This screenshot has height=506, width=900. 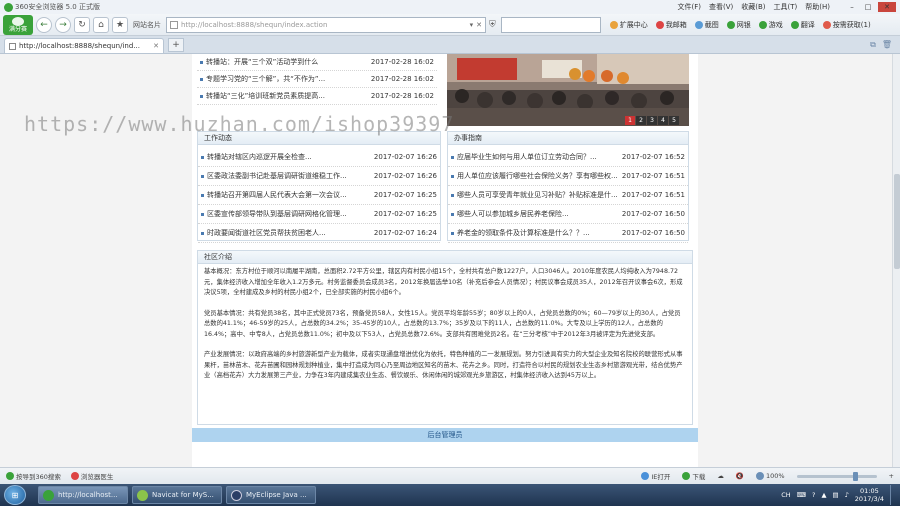 I want to click on favorite-button: ★, so click(x=120, y=24).